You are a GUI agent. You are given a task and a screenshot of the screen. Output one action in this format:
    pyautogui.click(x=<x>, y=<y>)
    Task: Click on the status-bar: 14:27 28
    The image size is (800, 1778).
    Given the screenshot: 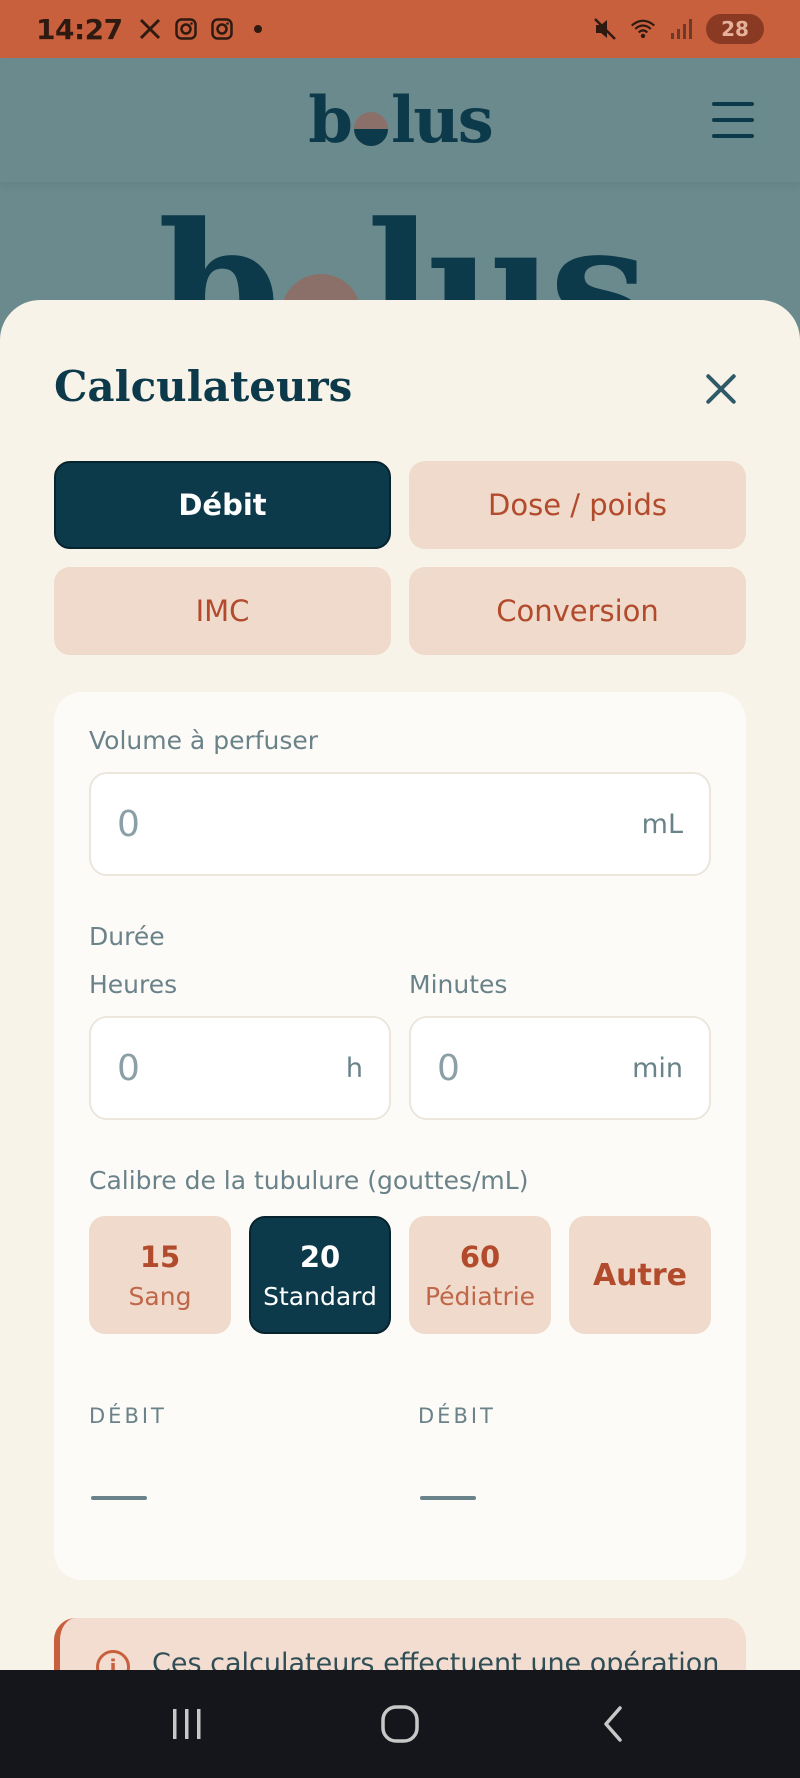 What is the action you would take?
    pyautogui.click(x=400, y=29)
    